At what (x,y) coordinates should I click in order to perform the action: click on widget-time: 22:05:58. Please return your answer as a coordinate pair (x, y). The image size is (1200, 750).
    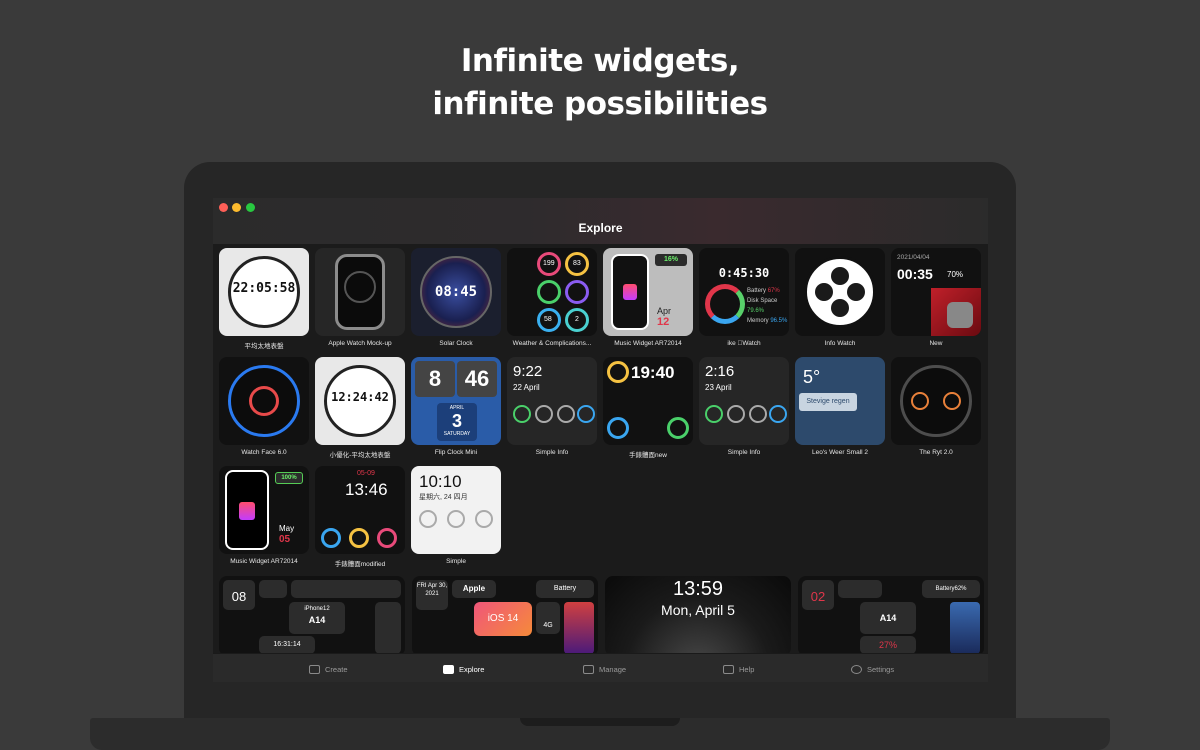
    Looking at the image, I should click on (264, 288).